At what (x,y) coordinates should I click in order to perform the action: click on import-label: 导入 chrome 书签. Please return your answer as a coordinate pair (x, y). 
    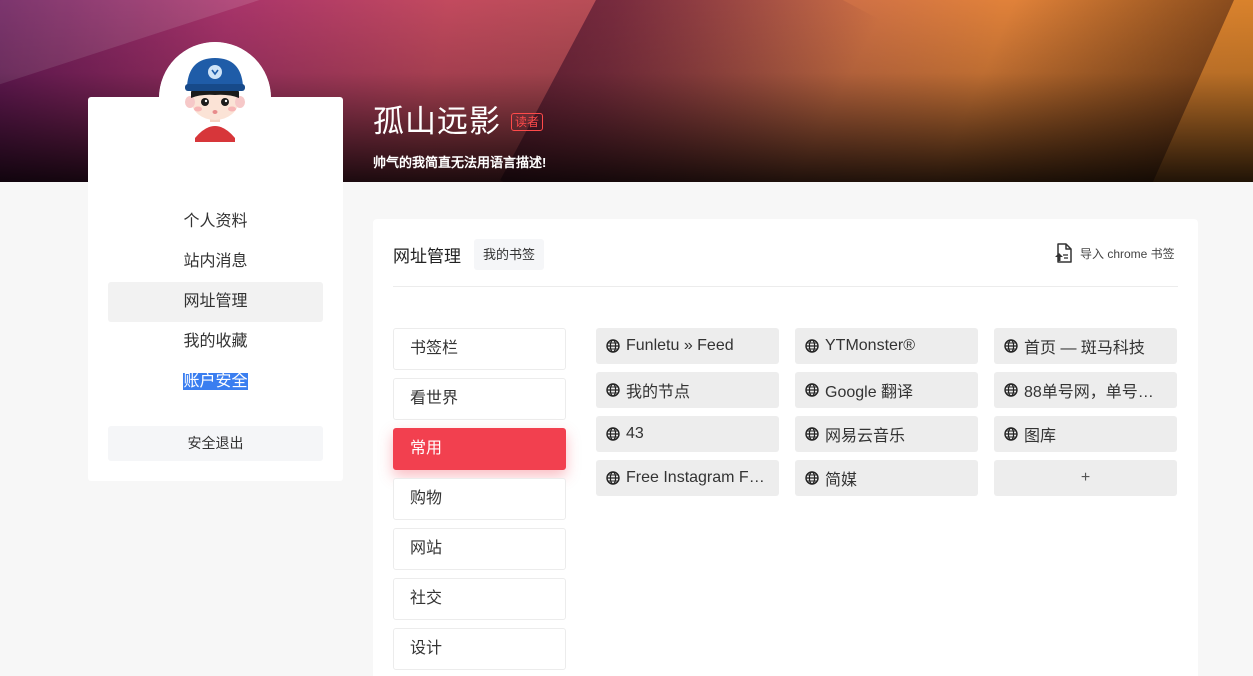
    Looking at the image, I should click on (1127, 253).